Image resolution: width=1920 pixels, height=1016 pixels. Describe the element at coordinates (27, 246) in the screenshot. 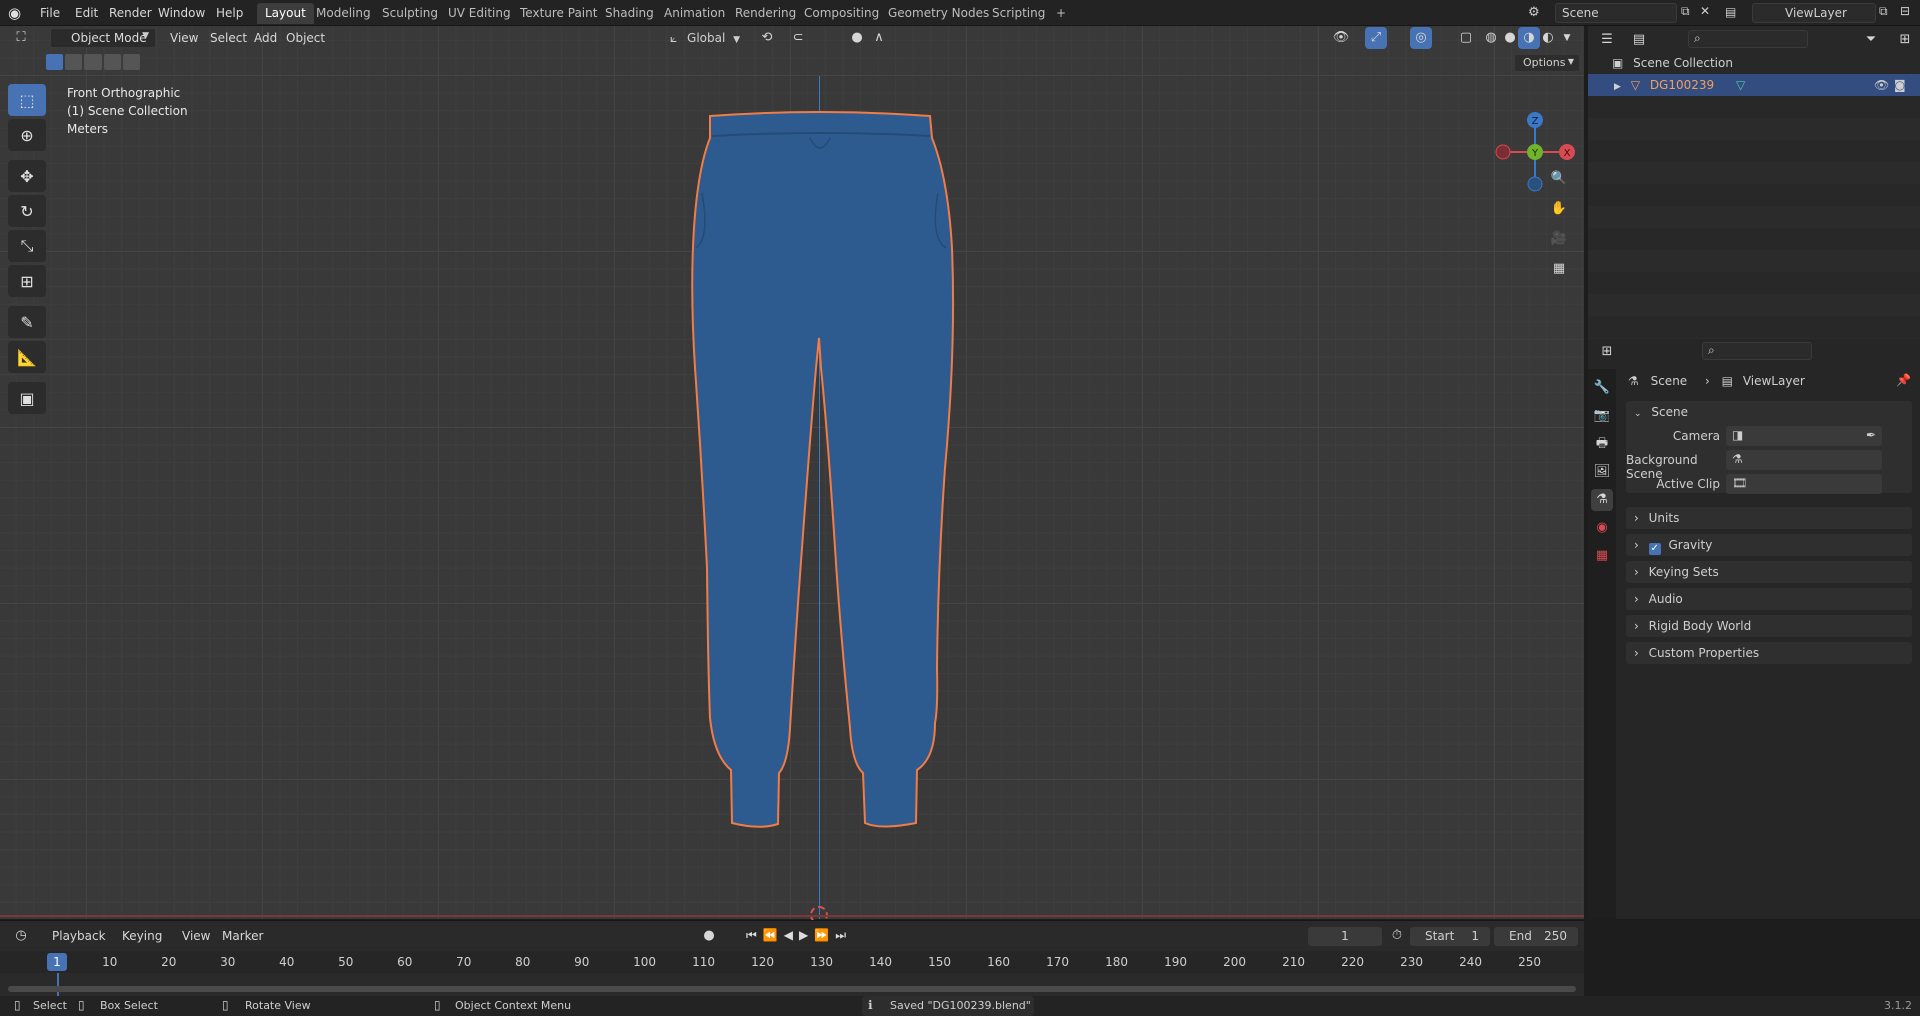

I see `scale-tool: ⤡` at that location.